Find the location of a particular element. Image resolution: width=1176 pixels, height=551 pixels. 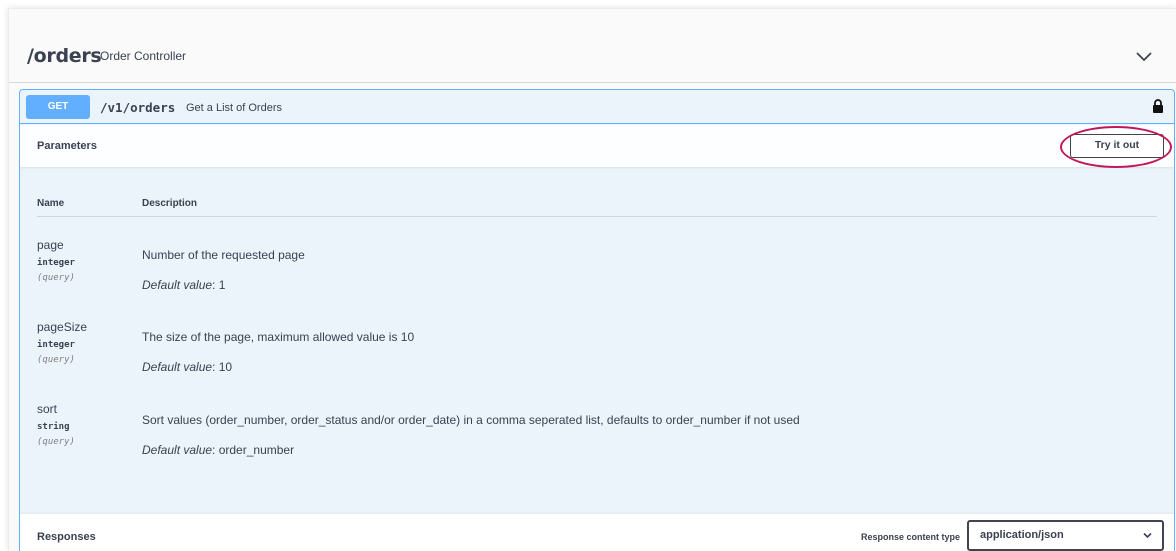

default-value: : 1 is located at coordinates (219, 285).